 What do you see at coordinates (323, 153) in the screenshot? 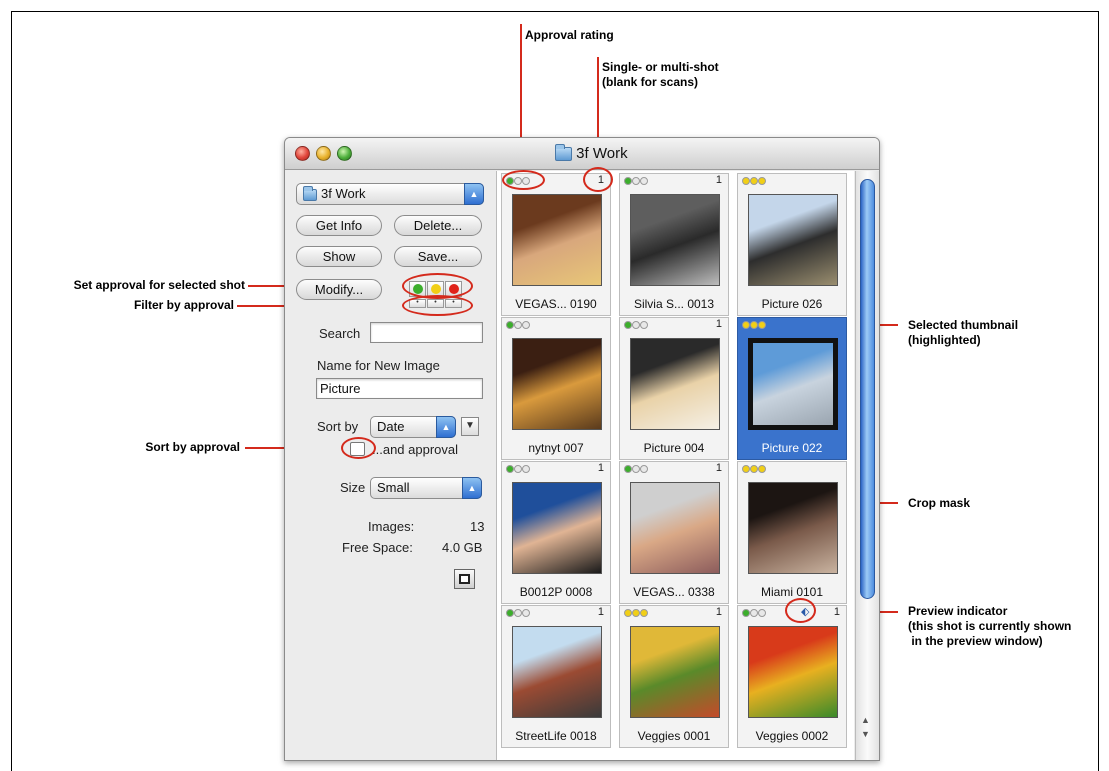
I see `minimize-button` at bounding box center [323, 153].